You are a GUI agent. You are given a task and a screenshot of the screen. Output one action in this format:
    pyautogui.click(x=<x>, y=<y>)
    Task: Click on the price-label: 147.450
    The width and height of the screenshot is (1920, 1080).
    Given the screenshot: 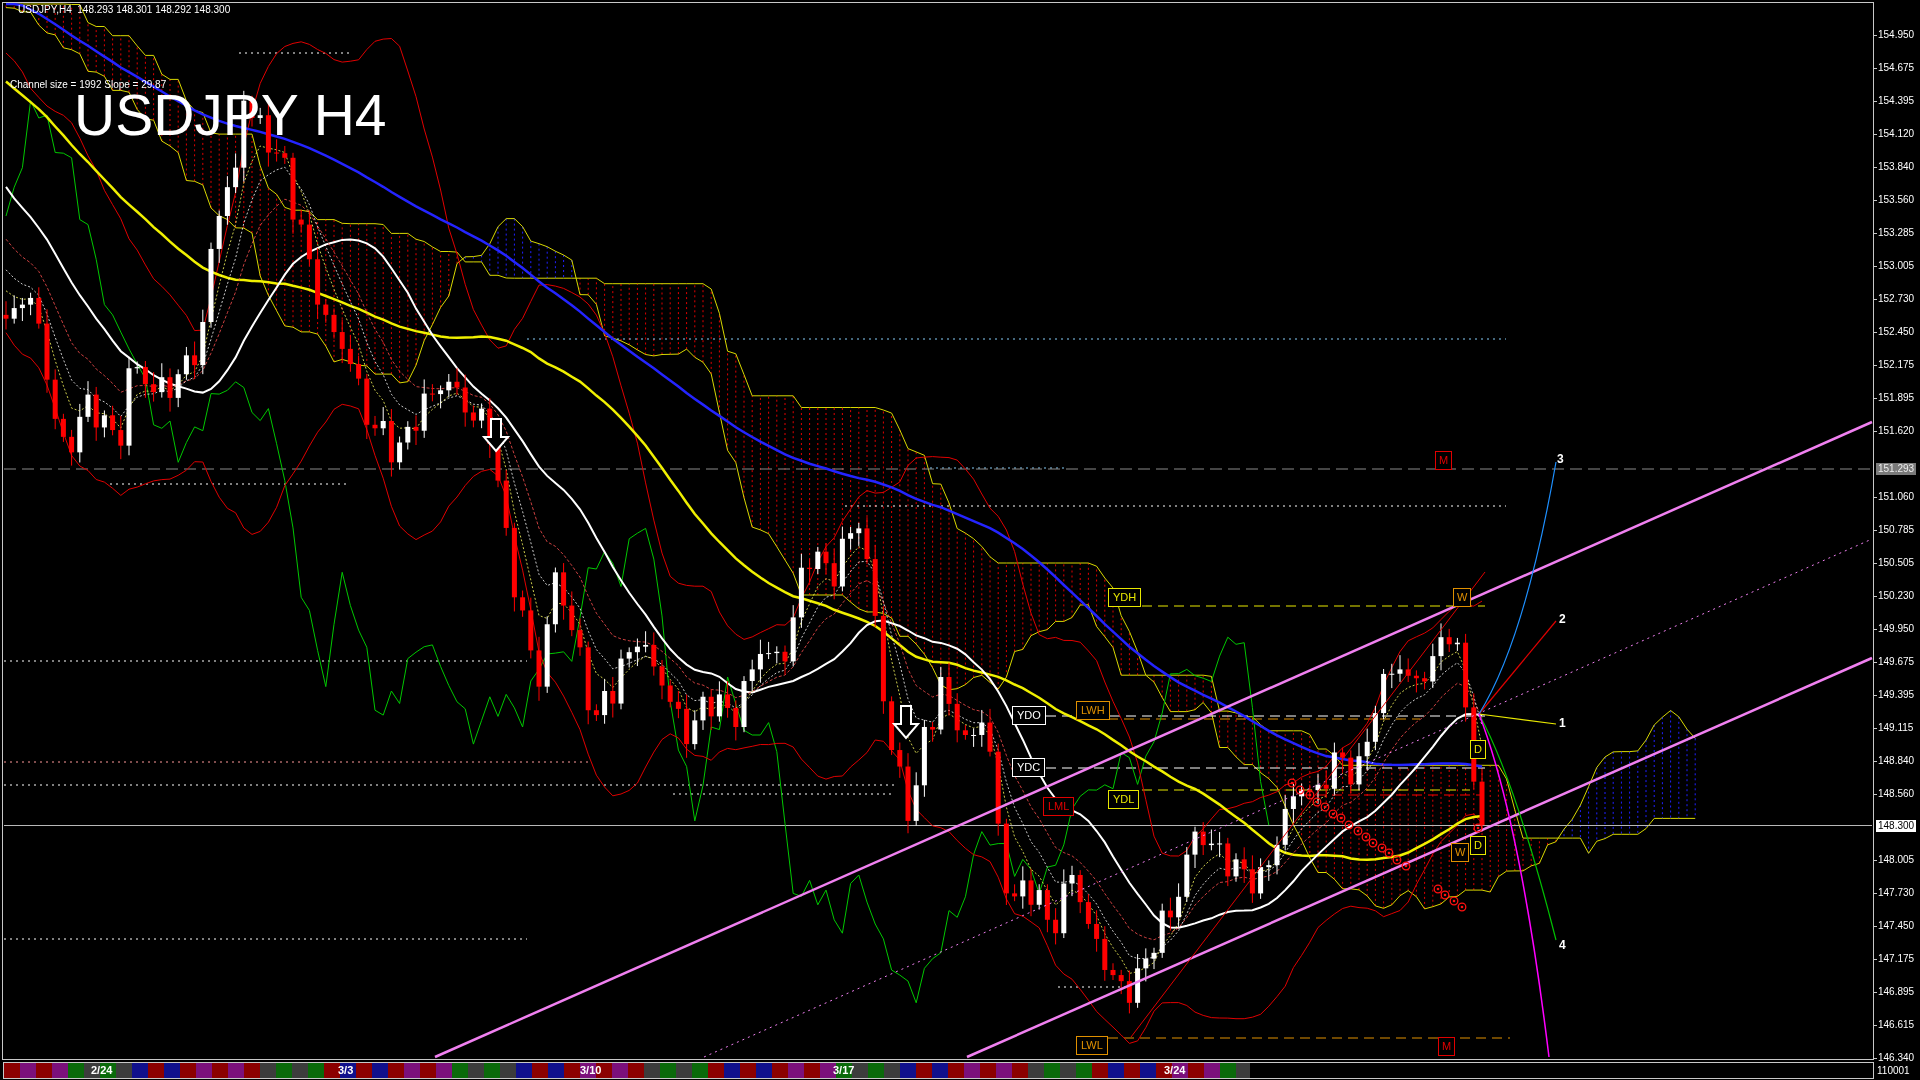 What is the action you would take?
    pyautogui.click(x=1896, y=926)
    